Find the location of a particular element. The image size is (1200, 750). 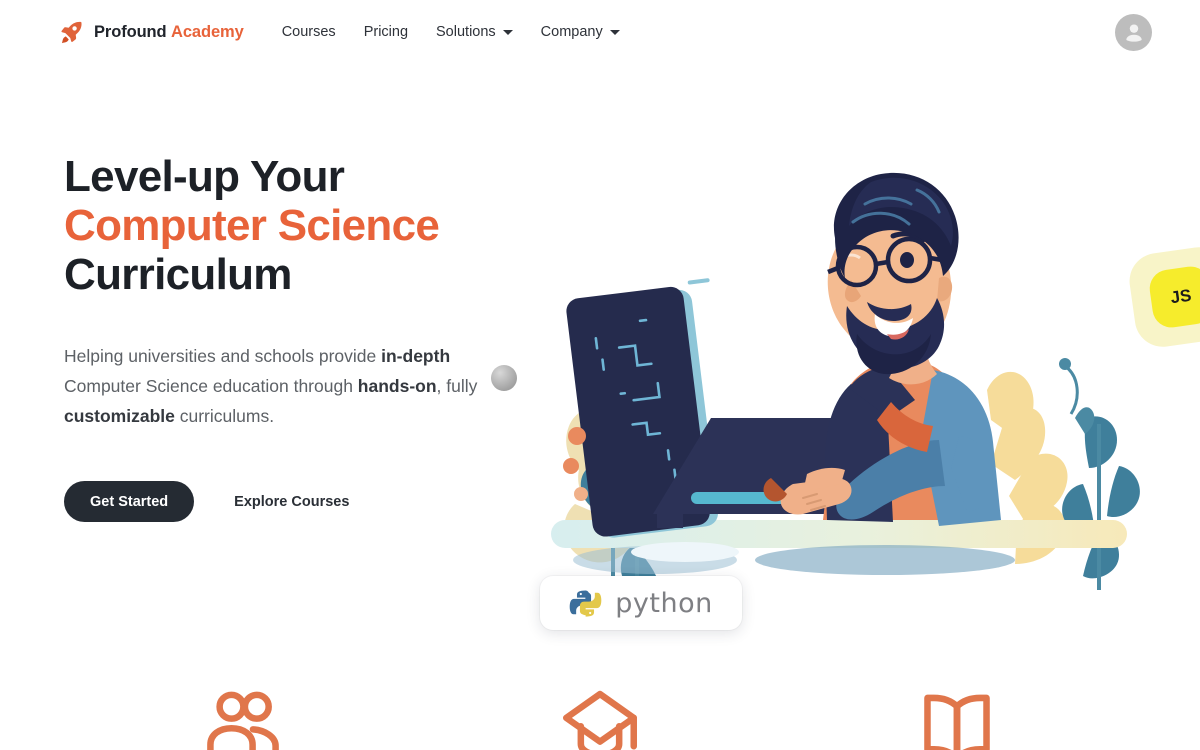

nav-item-courses: Courses is located at coordinates (309, 32).